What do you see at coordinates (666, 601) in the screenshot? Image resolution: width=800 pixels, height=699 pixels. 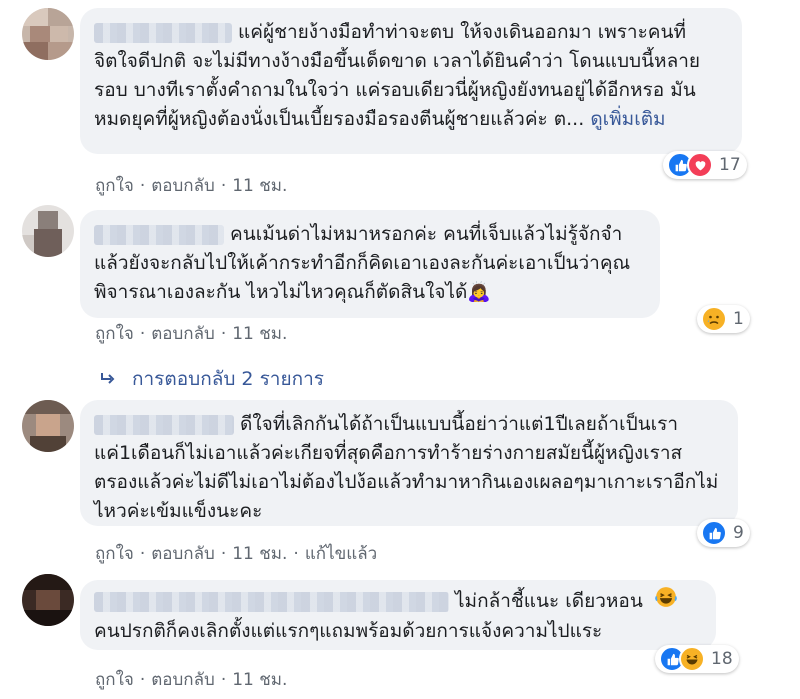 I see `laughing-emoji-icon` at bounding box center [666, 601].